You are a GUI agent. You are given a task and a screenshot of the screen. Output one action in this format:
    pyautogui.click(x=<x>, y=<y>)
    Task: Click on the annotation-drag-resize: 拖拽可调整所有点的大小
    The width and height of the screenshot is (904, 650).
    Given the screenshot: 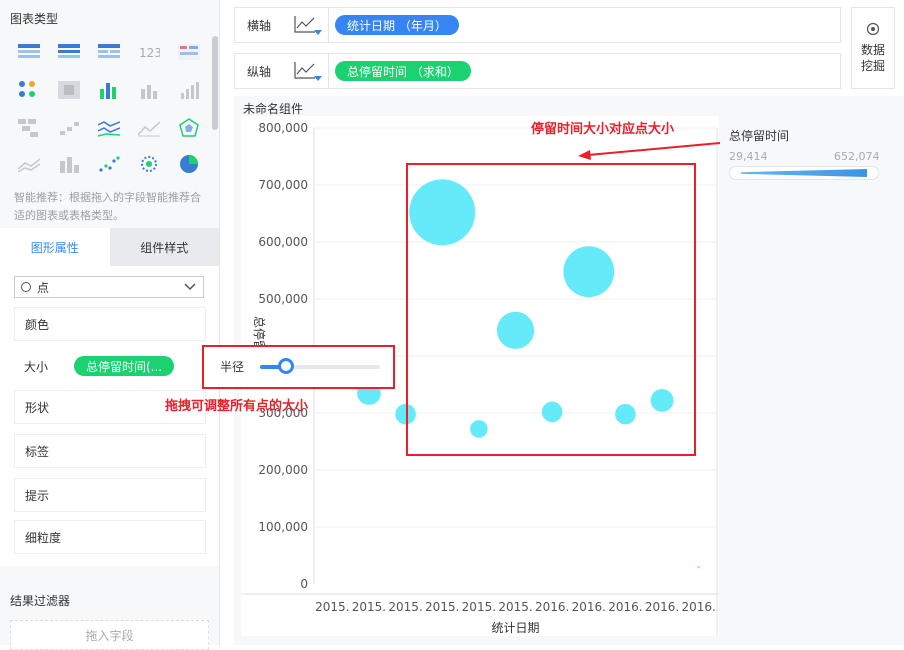 What is the action you would take?
    pyautogui.click(x=237, y=406)
    